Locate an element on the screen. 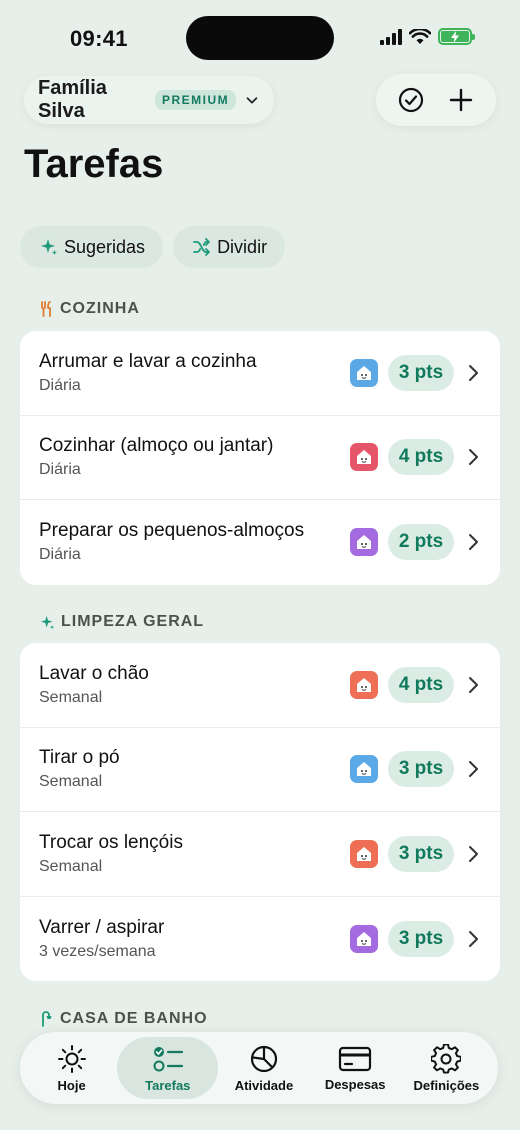 The width and height of the screenshot is (520, 1130). check-circle-icon is located at coordinates (411, 100).